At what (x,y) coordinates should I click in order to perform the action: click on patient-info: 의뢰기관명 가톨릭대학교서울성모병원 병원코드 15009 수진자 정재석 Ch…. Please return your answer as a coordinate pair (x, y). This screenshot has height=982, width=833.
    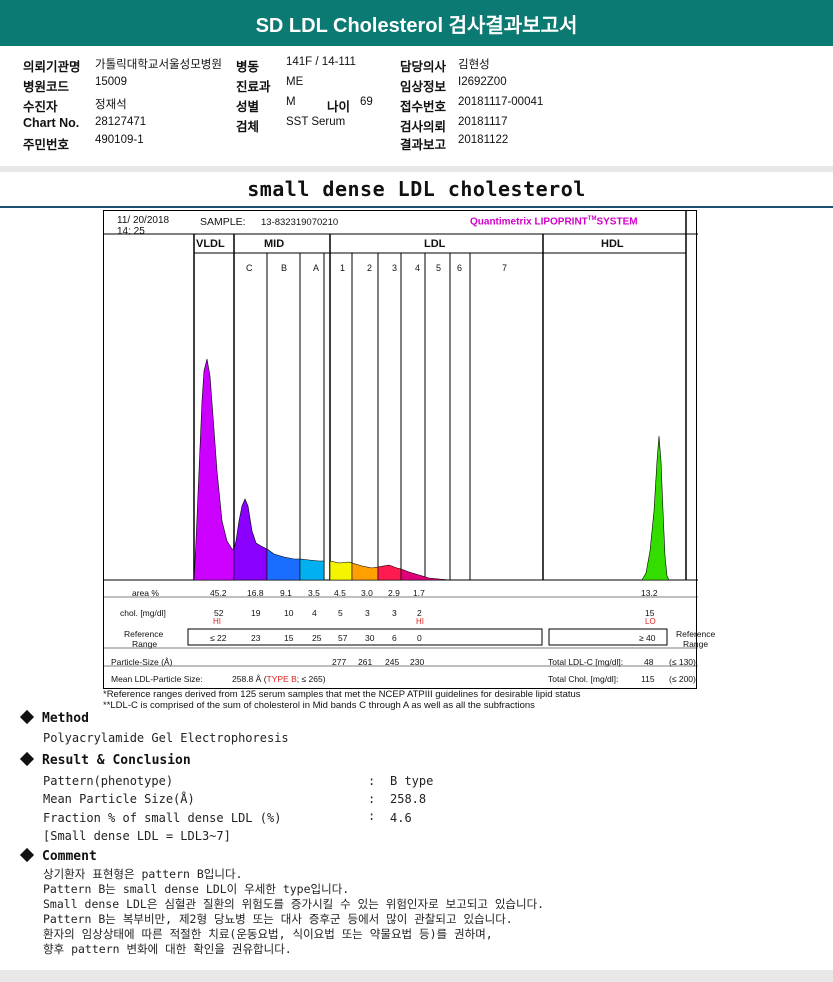
    Looking at the image, I should click on (416, 106).